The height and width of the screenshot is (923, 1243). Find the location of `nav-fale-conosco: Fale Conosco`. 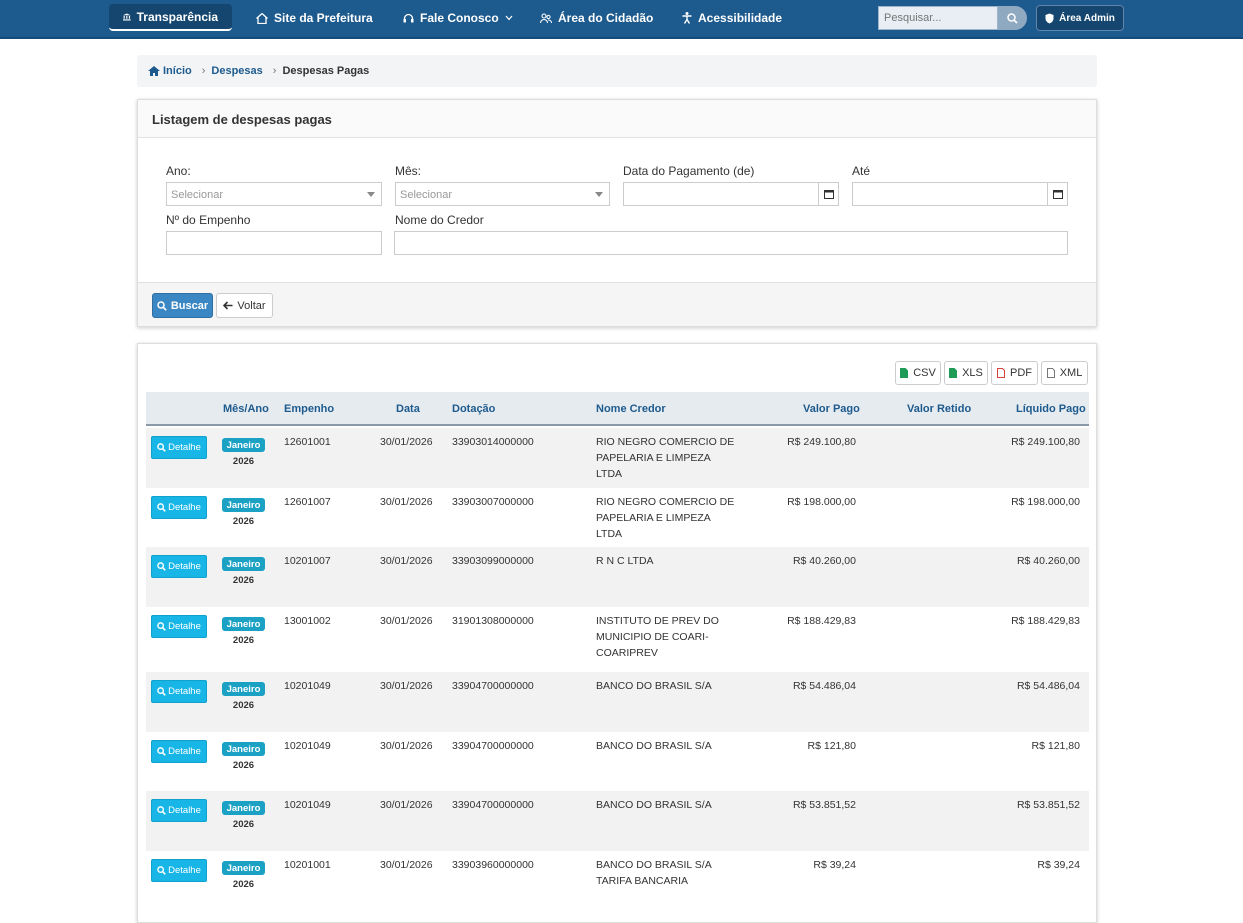

nav-fale-conosco: Fale Conosco is located at coordinates (461, 18).